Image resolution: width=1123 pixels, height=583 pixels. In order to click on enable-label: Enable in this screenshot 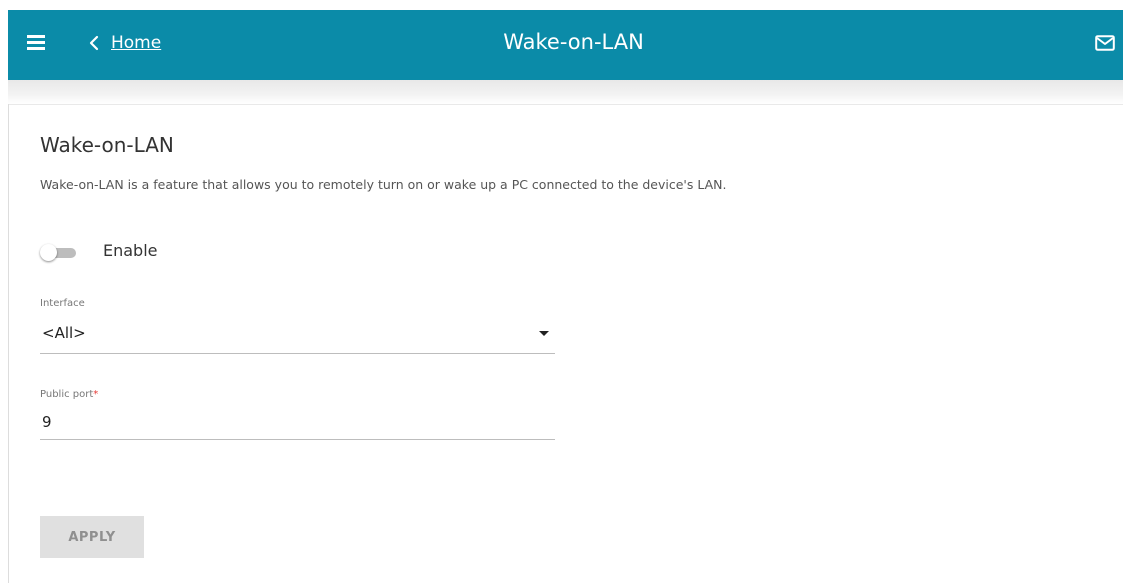, I will do `click(130, 250)`.